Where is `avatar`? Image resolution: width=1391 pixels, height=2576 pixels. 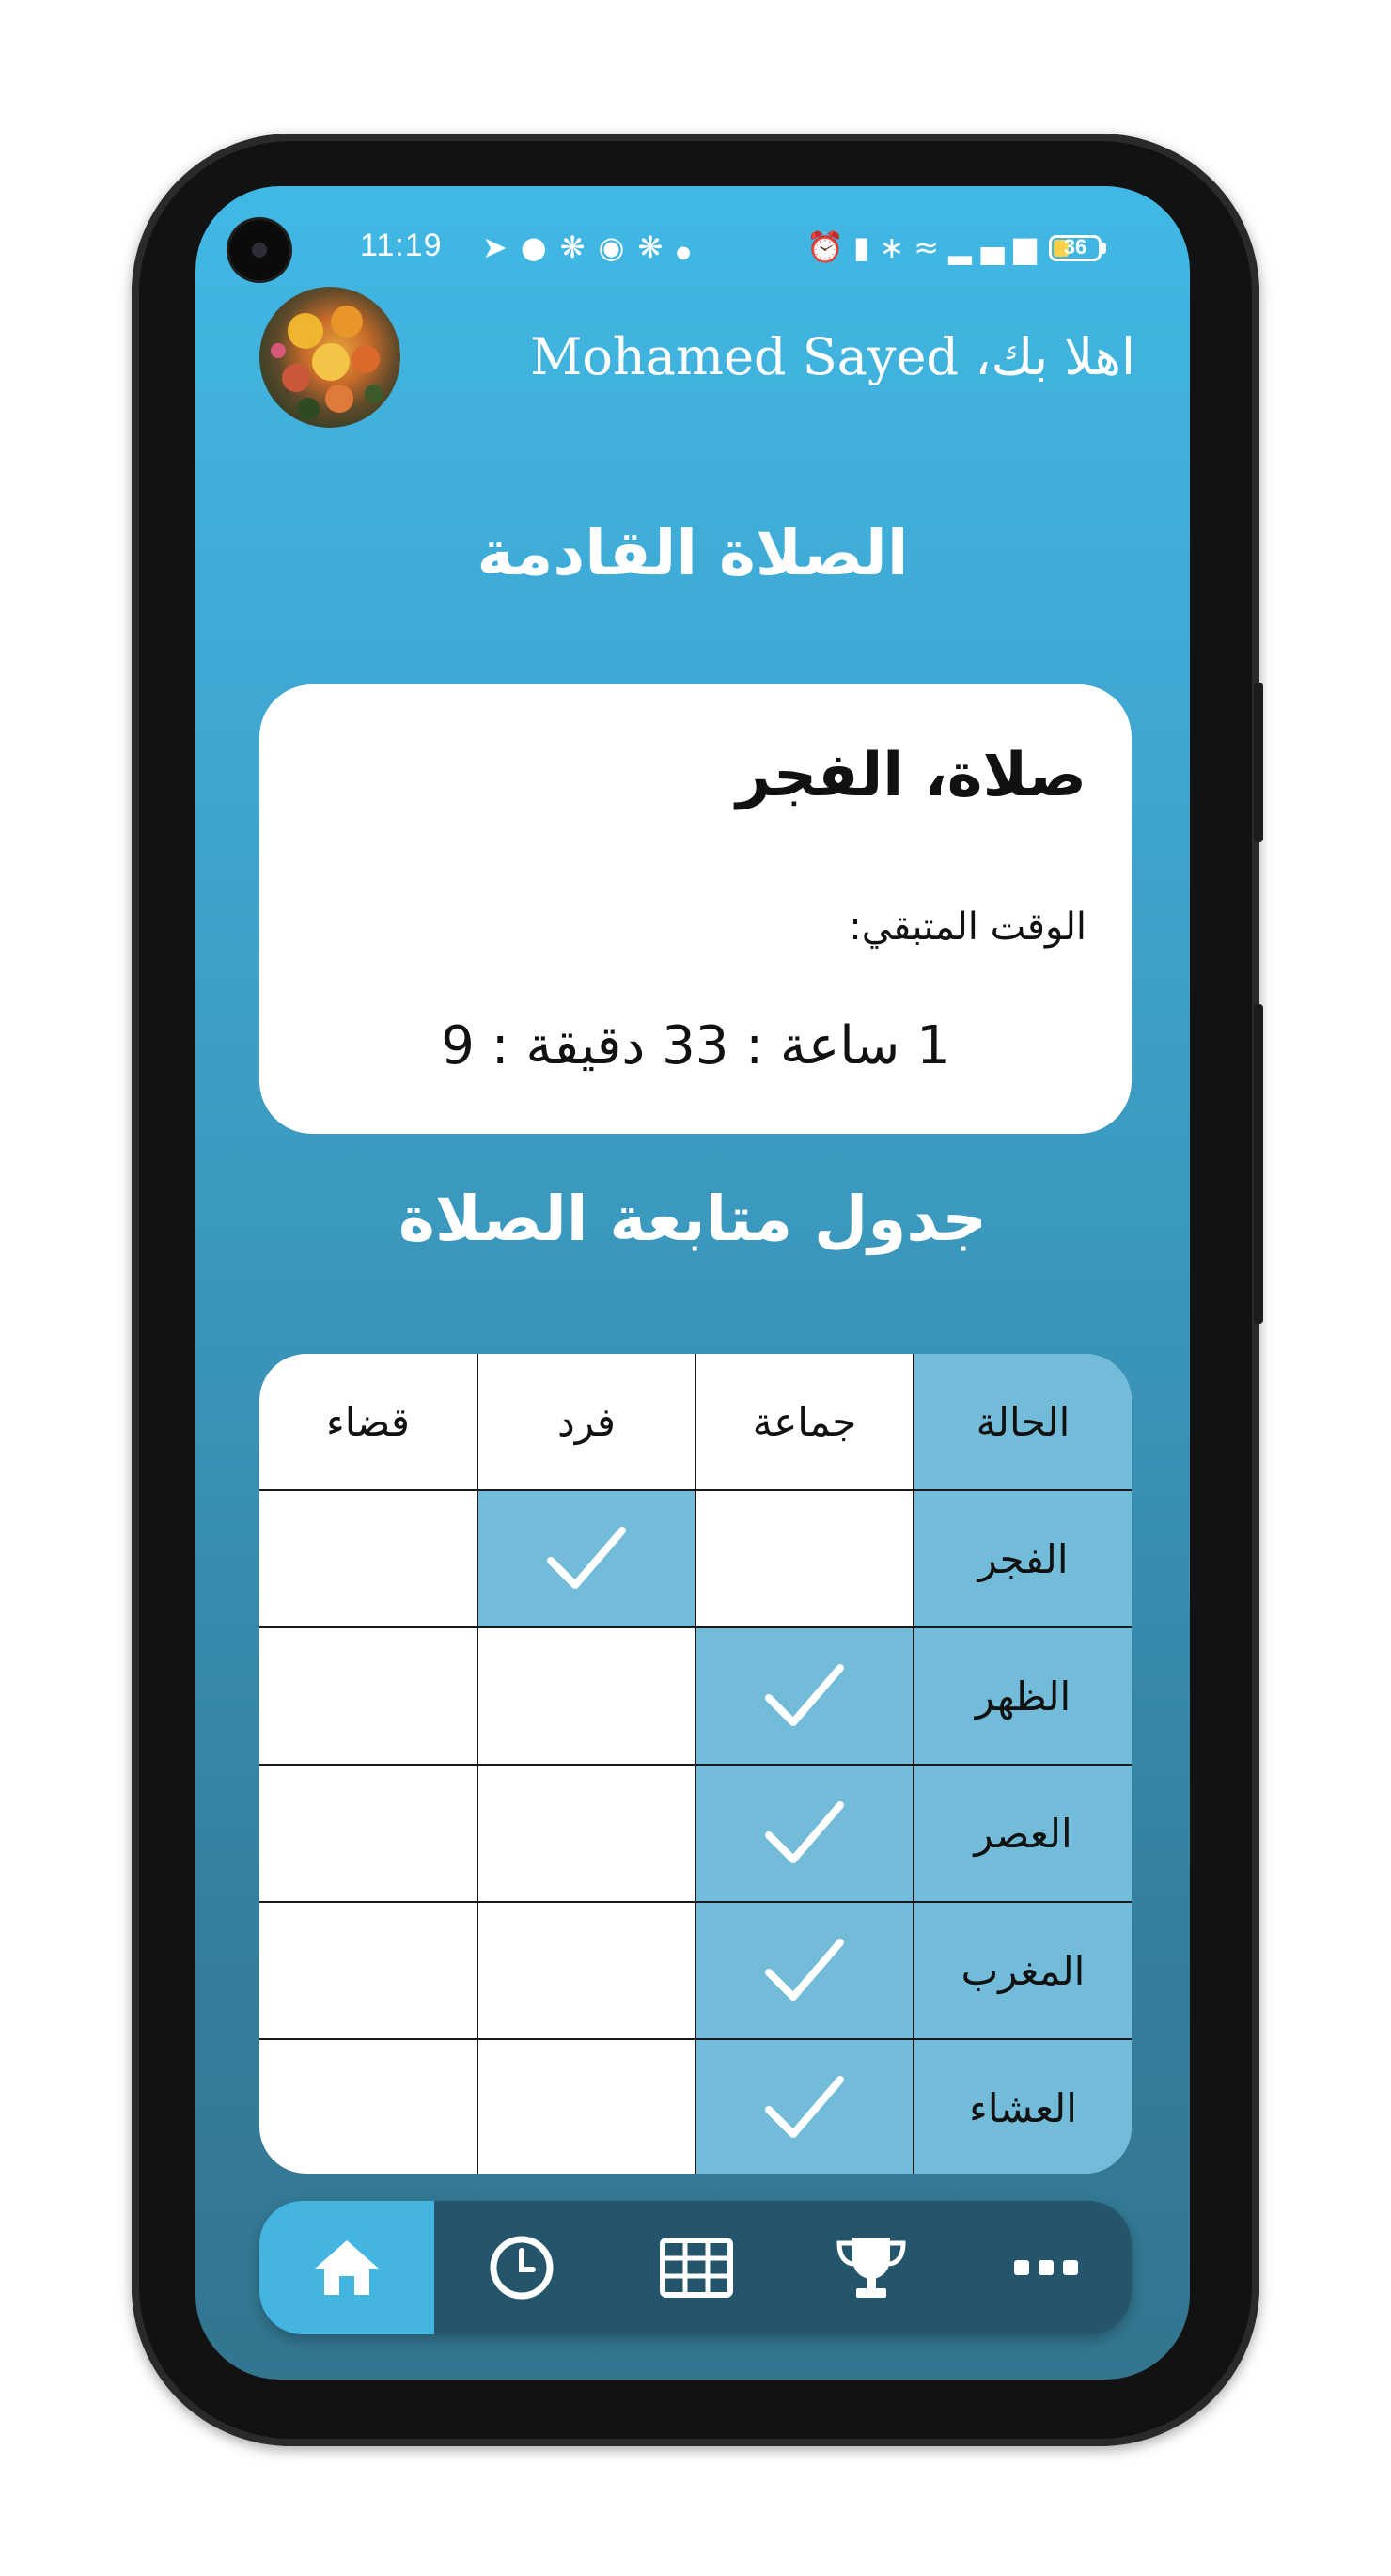
avatar is located at coordinates (330, 358).